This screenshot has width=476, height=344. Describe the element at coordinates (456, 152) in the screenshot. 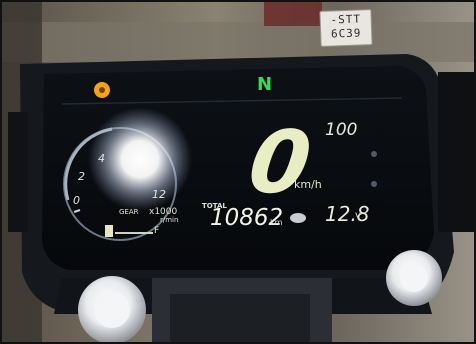

I see `right-bracket` at that location.